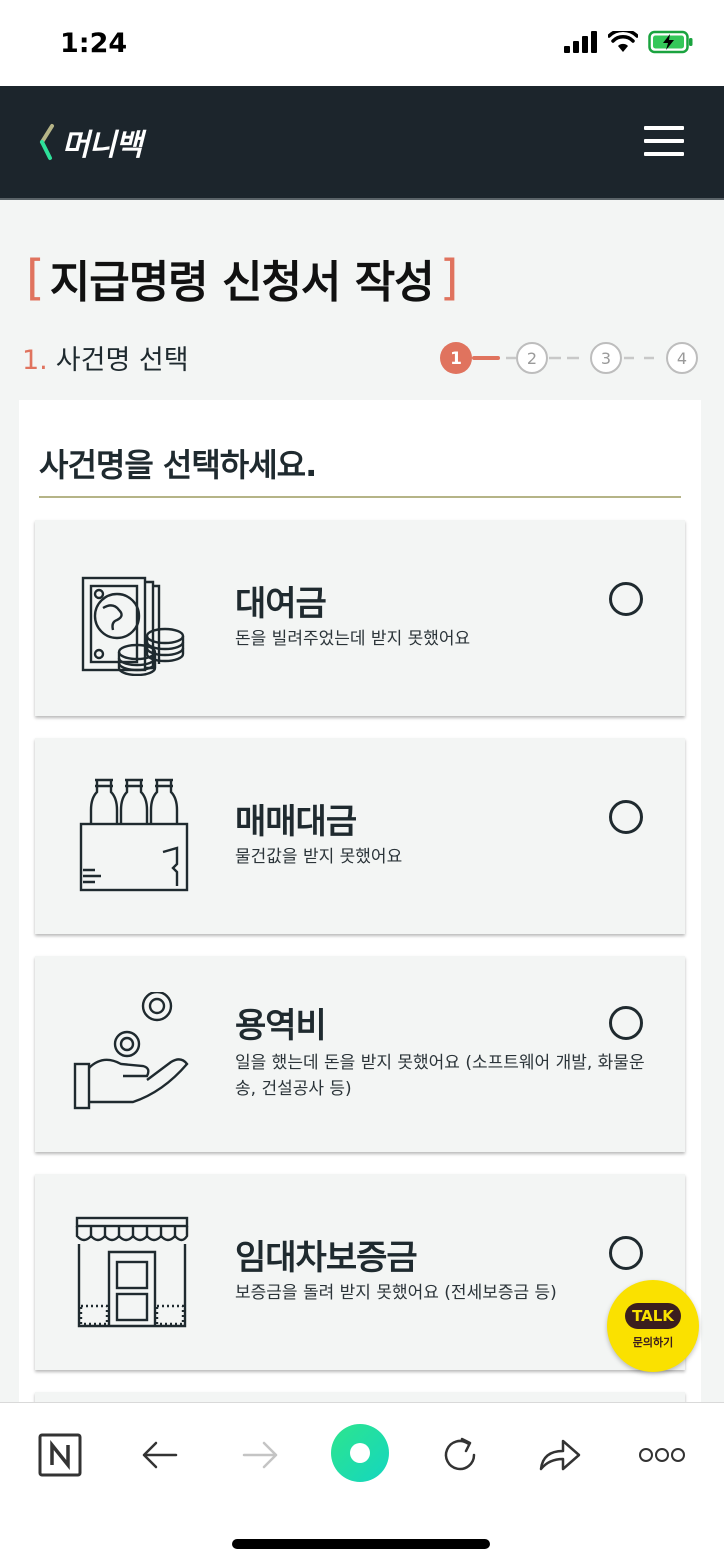 This screenshot has height=1568, width=724. I want to click on kakao-label: 문의하기, so click(653, 1342).